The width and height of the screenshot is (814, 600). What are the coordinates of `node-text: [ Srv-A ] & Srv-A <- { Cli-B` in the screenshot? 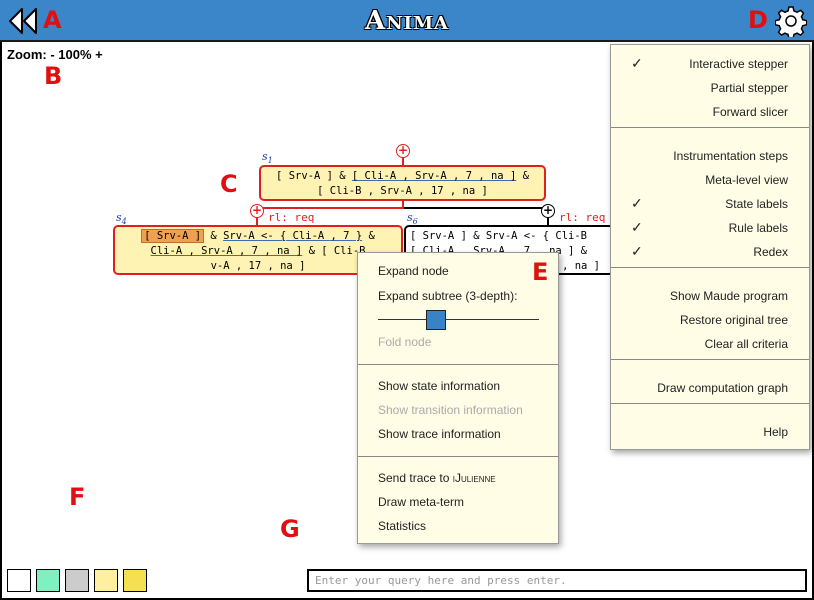 It's located at (499, 236).